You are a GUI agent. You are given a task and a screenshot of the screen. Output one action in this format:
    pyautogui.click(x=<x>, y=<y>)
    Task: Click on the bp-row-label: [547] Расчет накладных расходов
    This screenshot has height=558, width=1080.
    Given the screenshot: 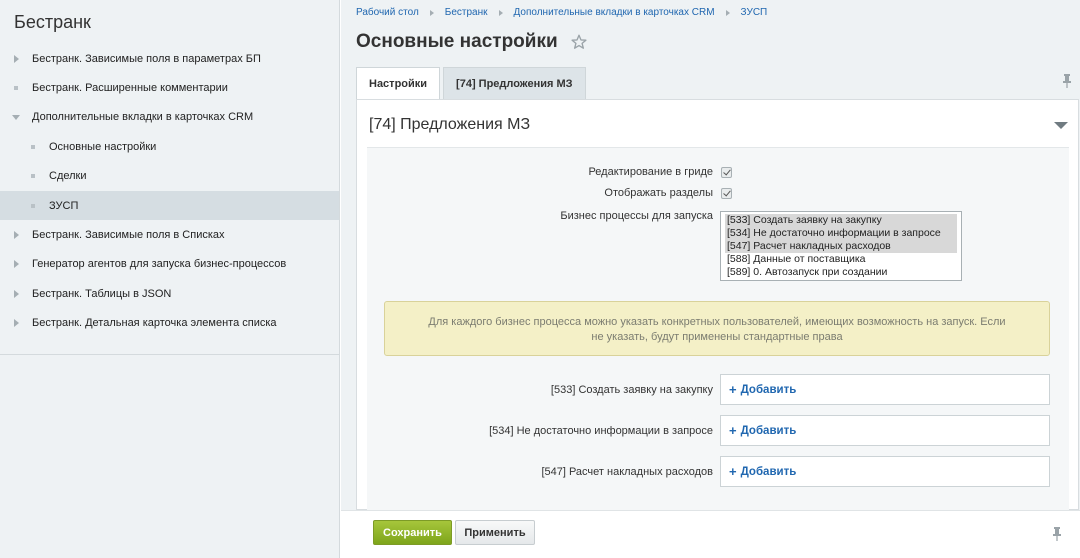 What is the action you would take?
    pyautogui.click(x=627, y=472)
    